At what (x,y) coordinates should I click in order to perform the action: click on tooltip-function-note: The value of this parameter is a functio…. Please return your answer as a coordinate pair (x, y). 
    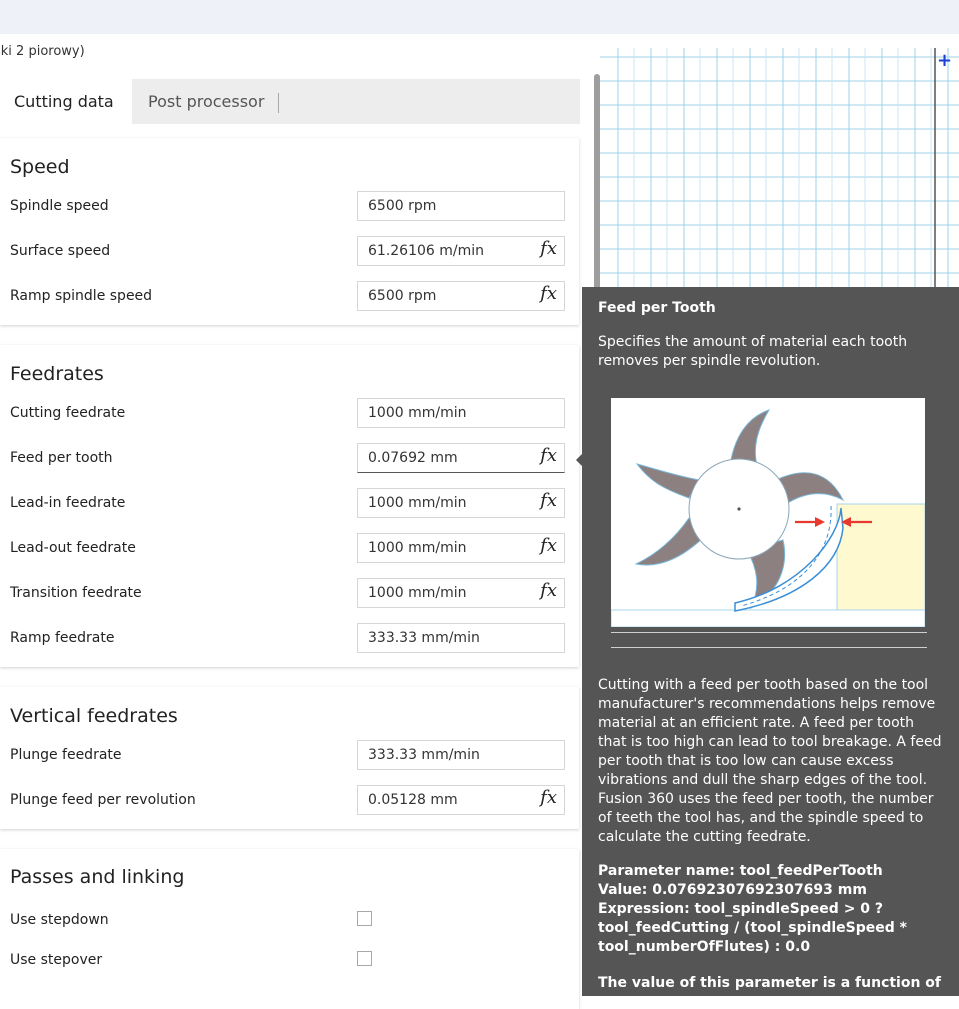
    Looking at the image, I should click on (770, 983).